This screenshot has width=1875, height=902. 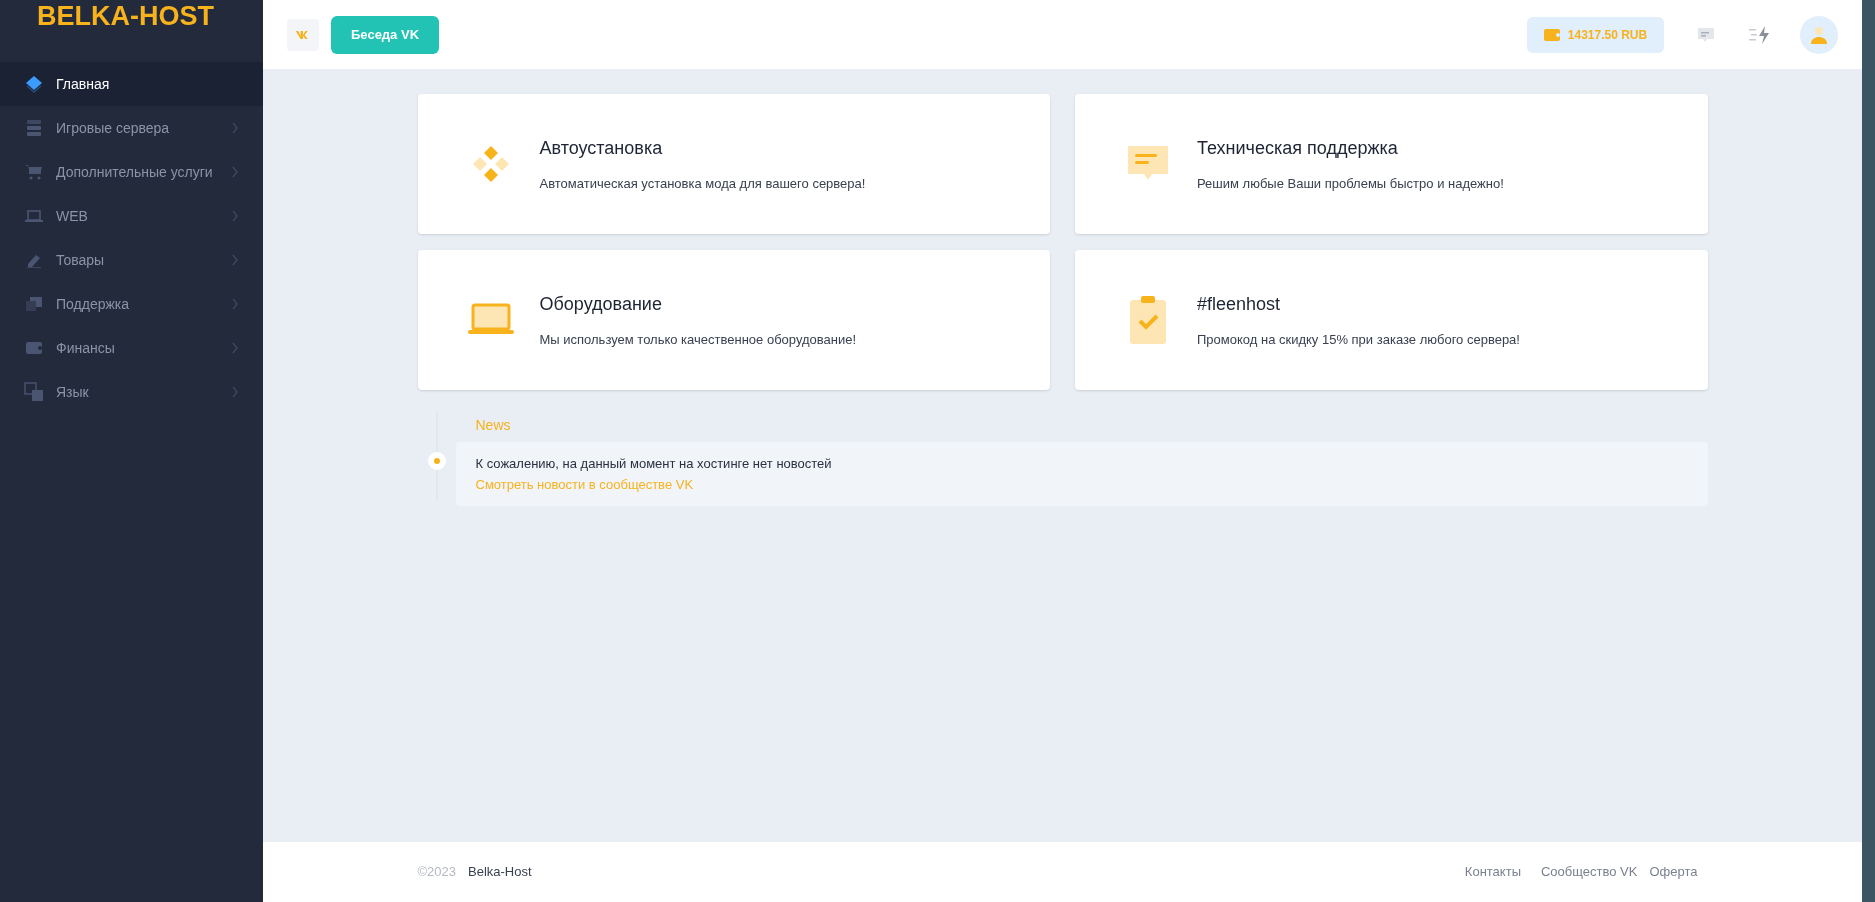 I want to click on nav-label: Дополнительные услуги, so click(x=135, y=172).